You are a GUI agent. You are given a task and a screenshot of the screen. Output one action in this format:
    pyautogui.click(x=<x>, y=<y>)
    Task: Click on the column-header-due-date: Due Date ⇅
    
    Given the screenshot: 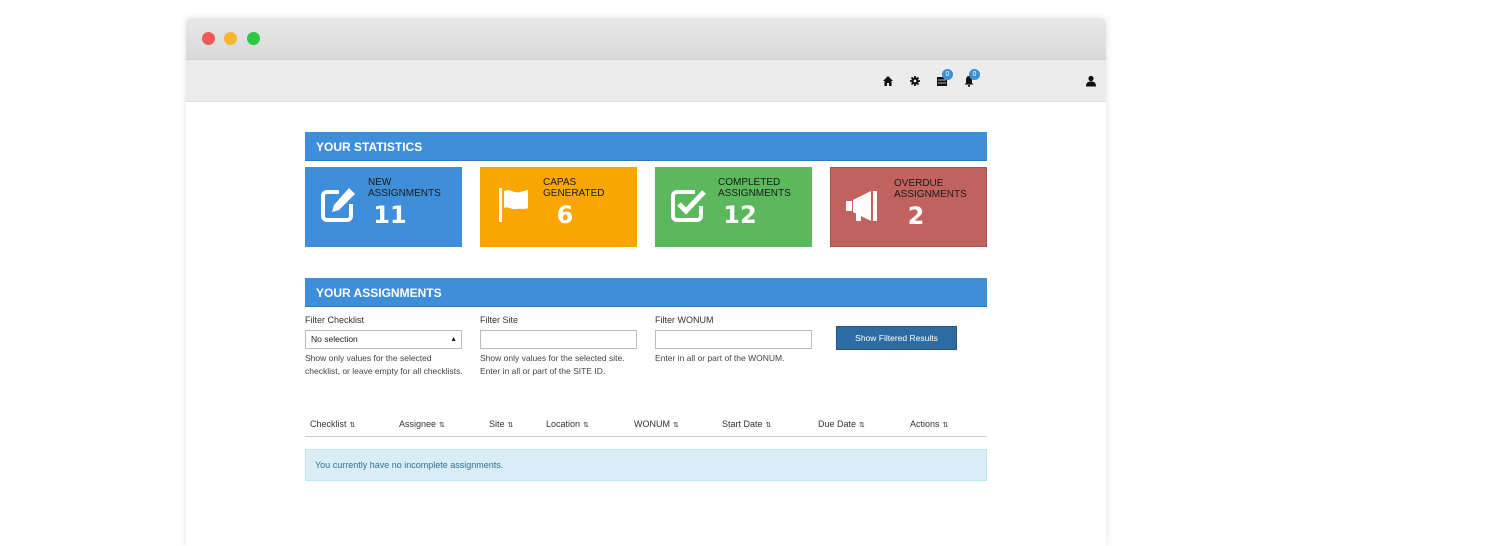 What is the action you would take?
    pyautogui.click(x=841, y=424)
    